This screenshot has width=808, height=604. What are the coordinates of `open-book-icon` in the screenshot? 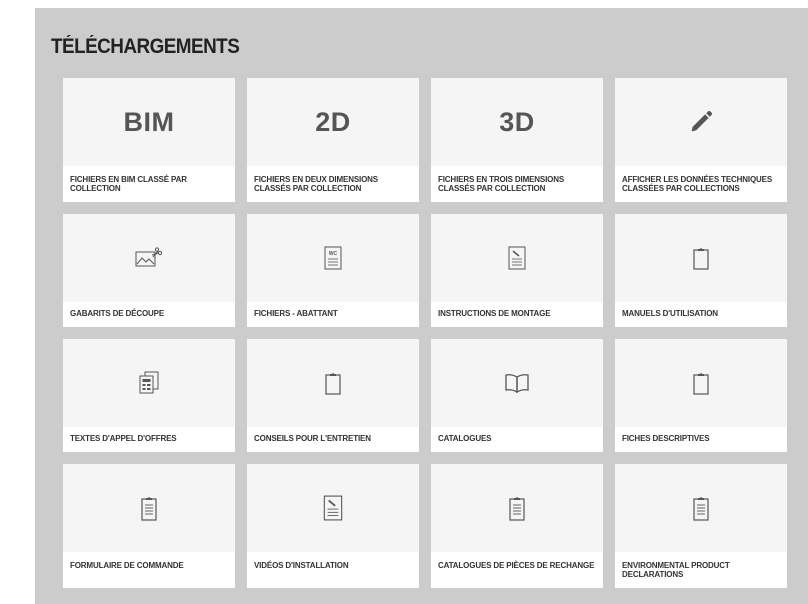 It's located at (517, 383).